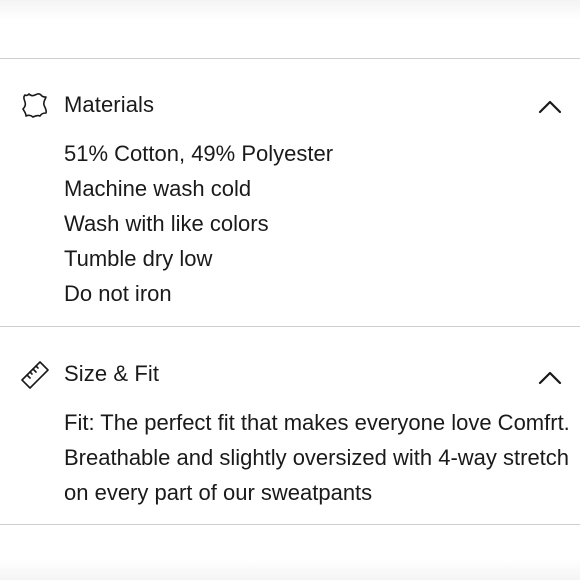  What do you see at coordinates (290, 10) in the screenshot?
I see `top-fade` at bounding box center [290, 10].